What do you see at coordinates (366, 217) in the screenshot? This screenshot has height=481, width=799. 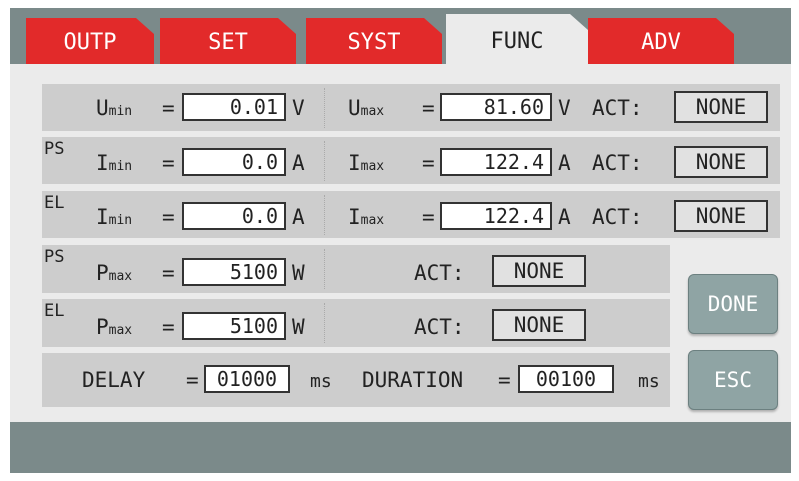 I see `imax-el-label: Imax` at bounding box center [366, 217].